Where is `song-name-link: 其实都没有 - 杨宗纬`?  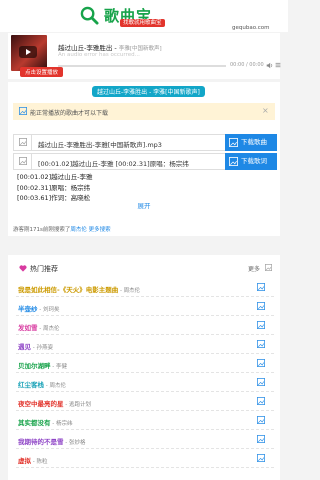
song-name-link: 其实都没有 - 杨宗纬 is located at coordinates (45, 422).